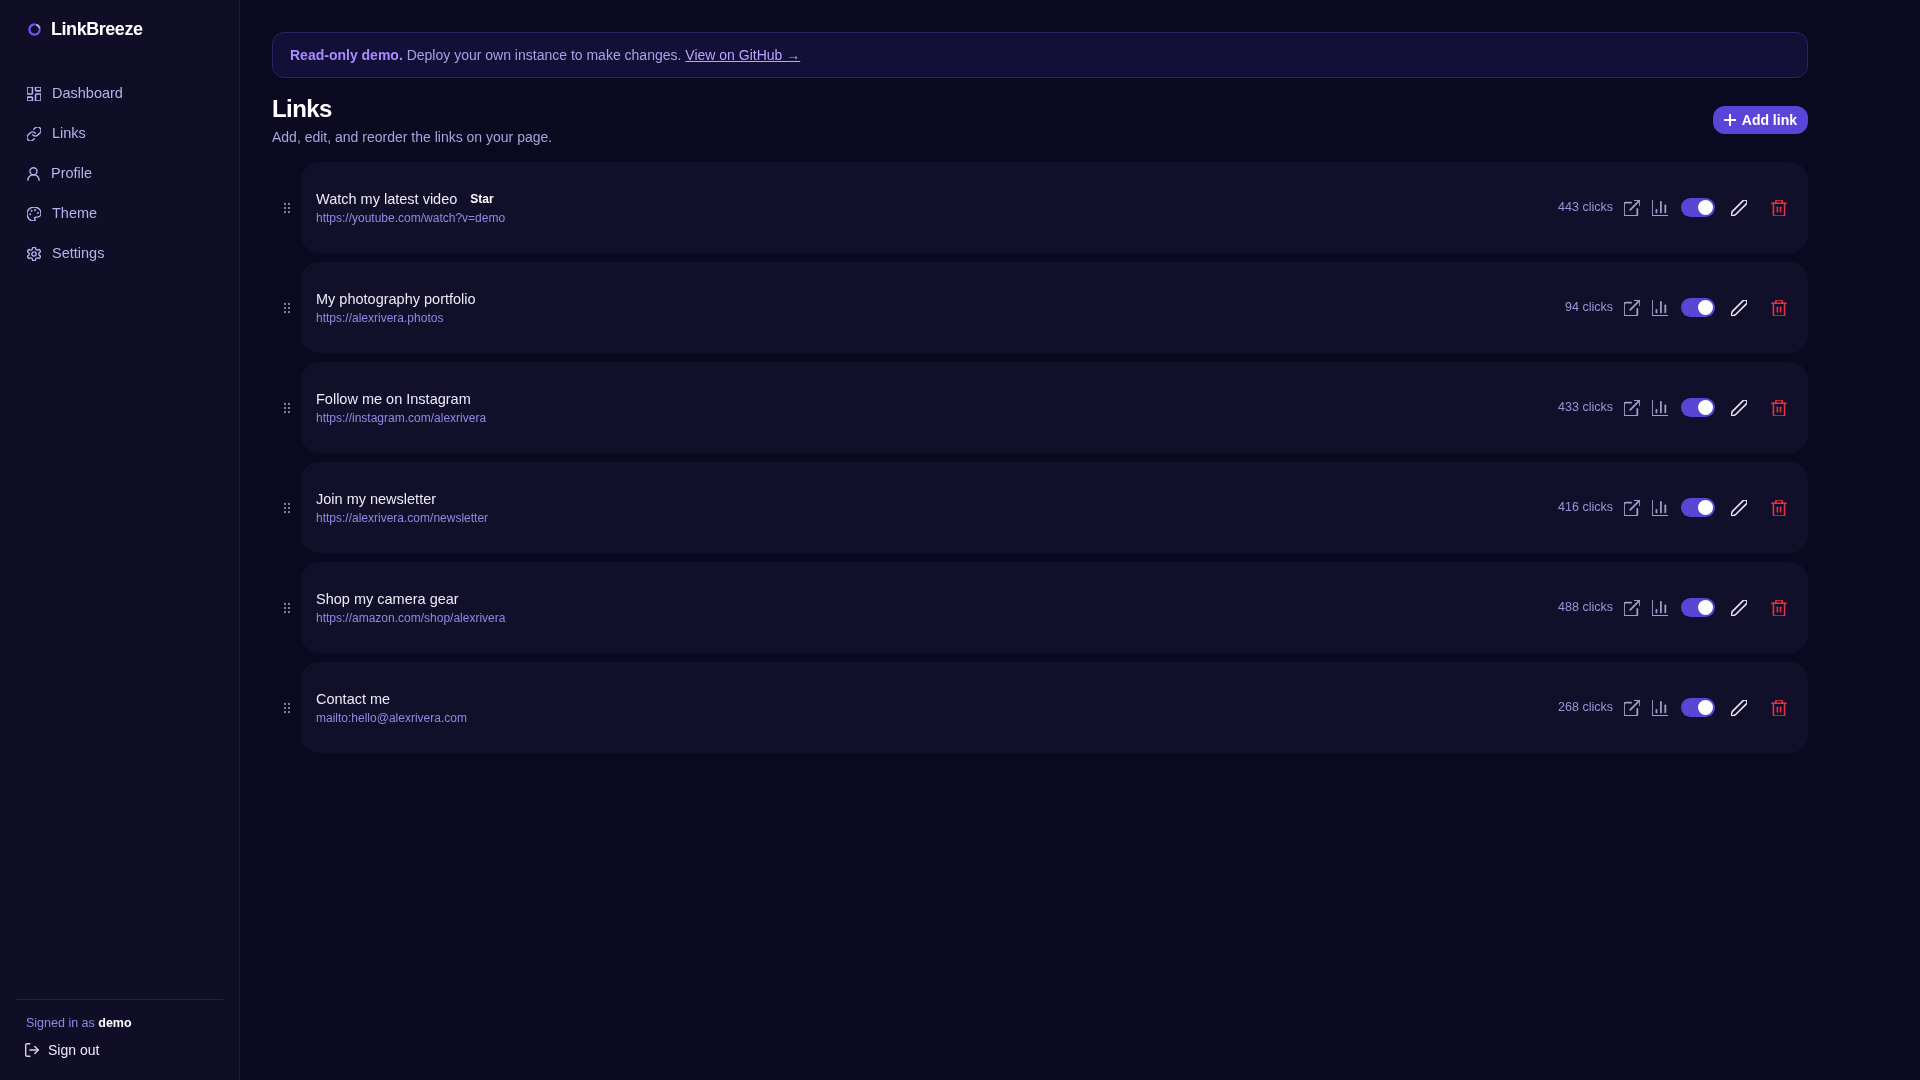  What do you see at coordinates (33, 174) in the screenshot?
I see `user-icon` at bounding box center [33, 174].